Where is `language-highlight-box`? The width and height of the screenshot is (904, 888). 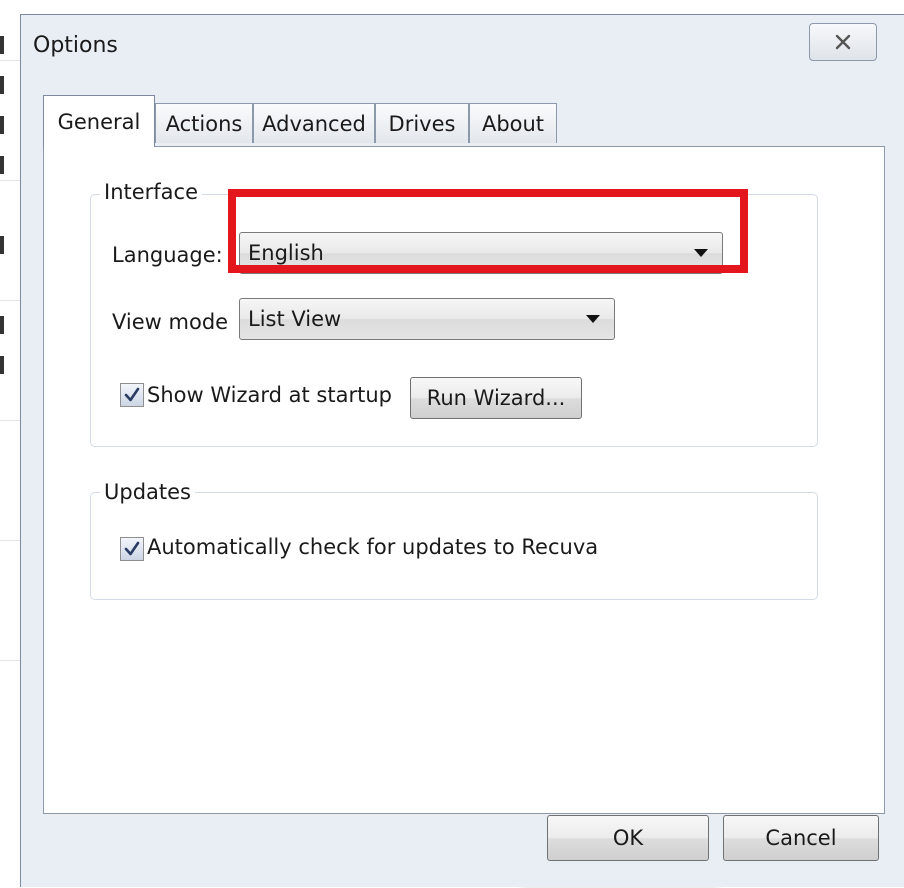 language-highlight-box is located at coordinates (488, 231).